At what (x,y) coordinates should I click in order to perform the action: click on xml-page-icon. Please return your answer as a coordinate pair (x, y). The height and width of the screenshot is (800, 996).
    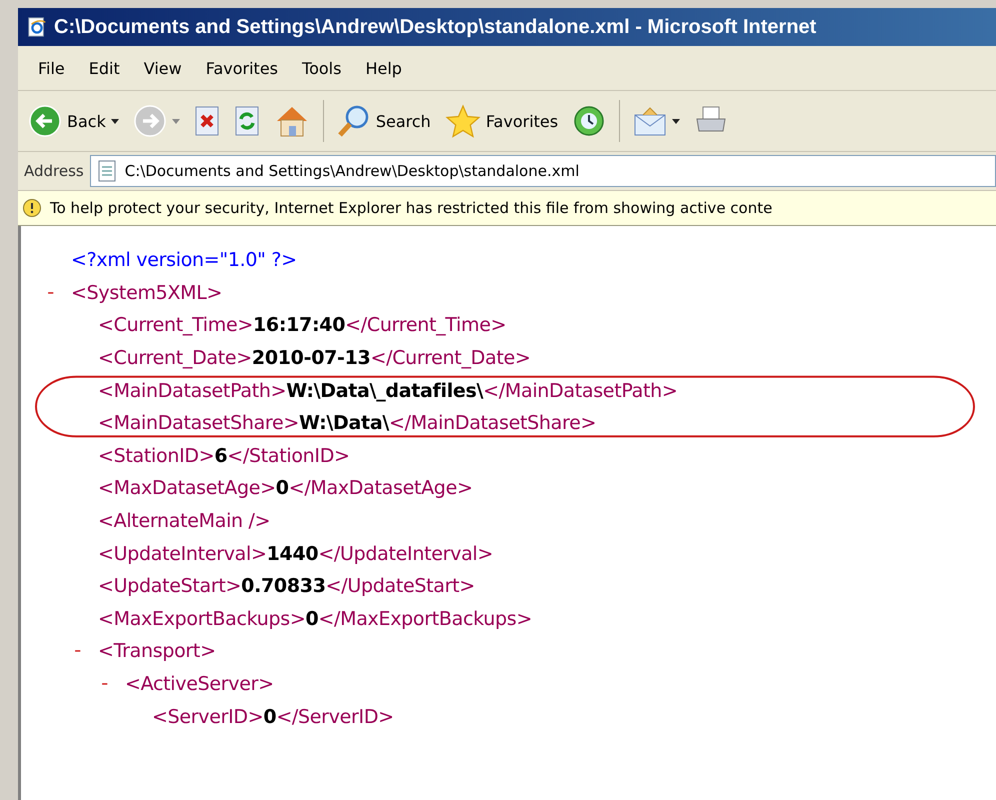
    Looking at the image, I should click on (106, 171).